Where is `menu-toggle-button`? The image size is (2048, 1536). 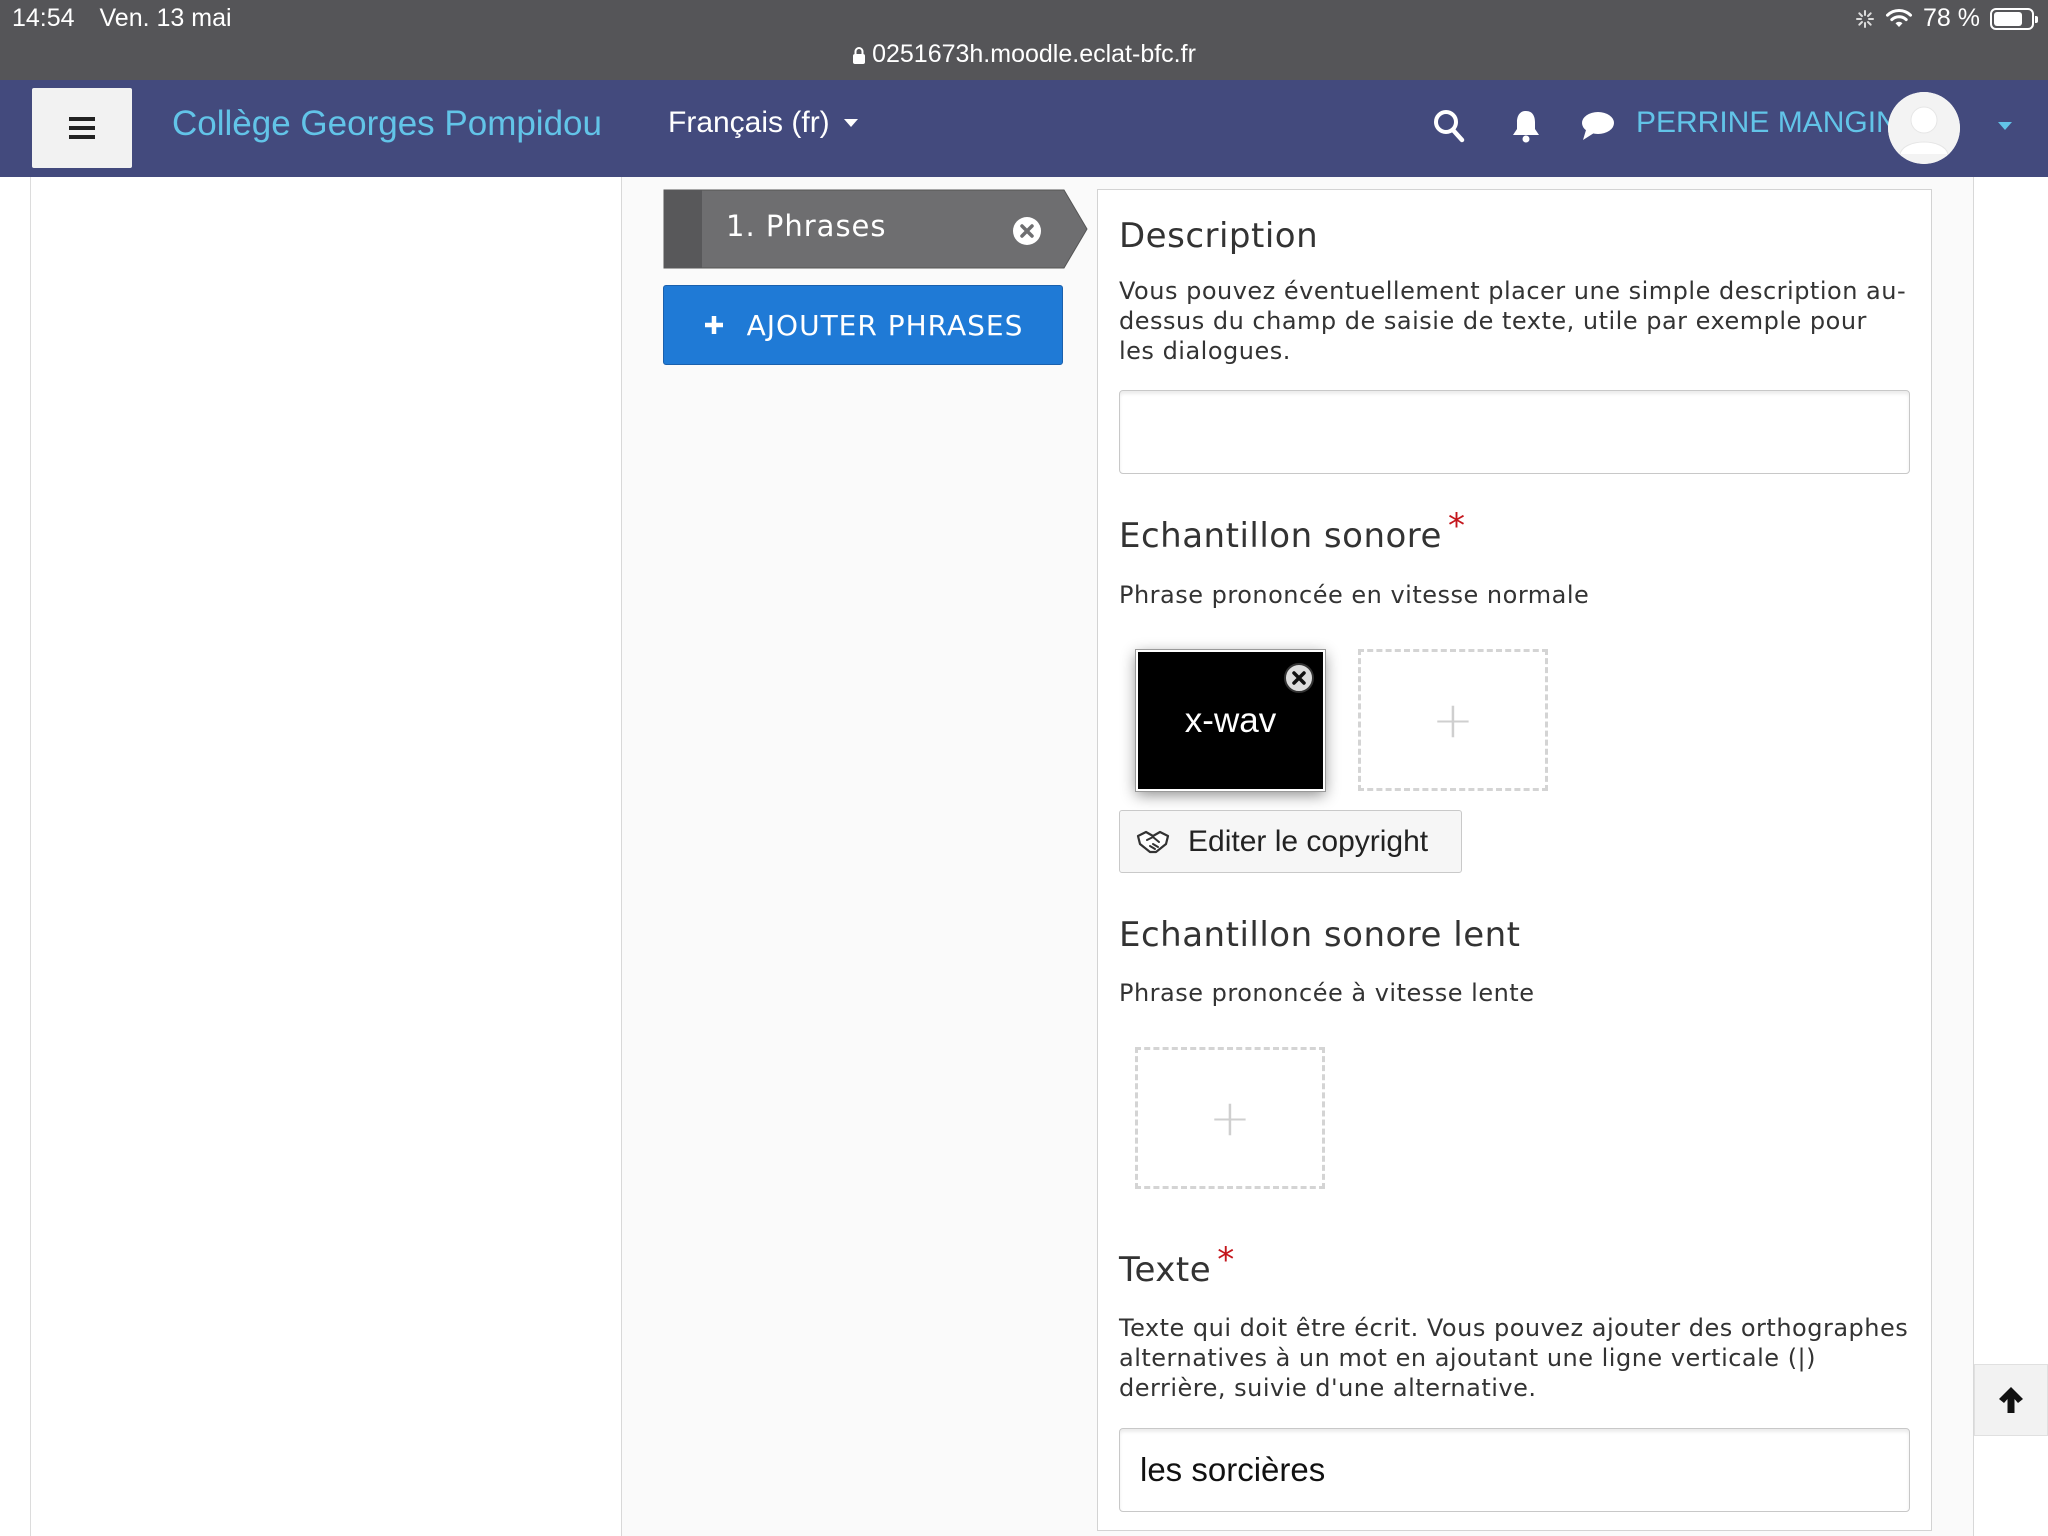 menu-toggle-button is located at coordinates (82, 128).